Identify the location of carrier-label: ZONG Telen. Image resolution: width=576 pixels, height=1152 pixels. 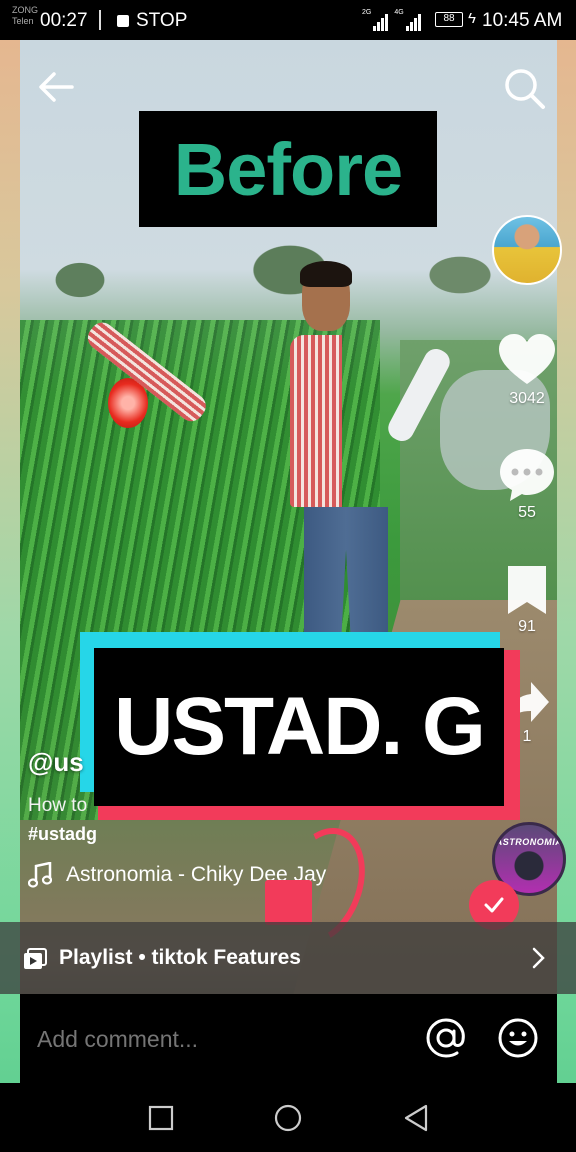
(25, 15).